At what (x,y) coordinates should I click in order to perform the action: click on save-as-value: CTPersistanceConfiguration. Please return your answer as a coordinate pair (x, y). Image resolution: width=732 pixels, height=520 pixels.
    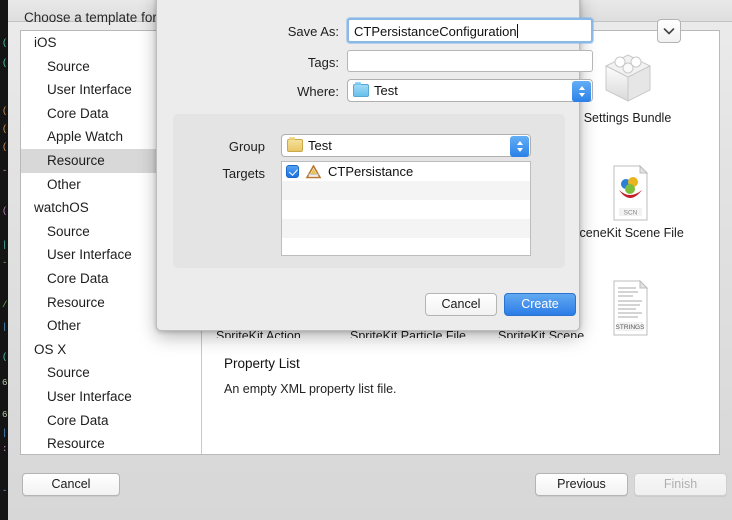
    Looking at the image, I should click on (435, 31).